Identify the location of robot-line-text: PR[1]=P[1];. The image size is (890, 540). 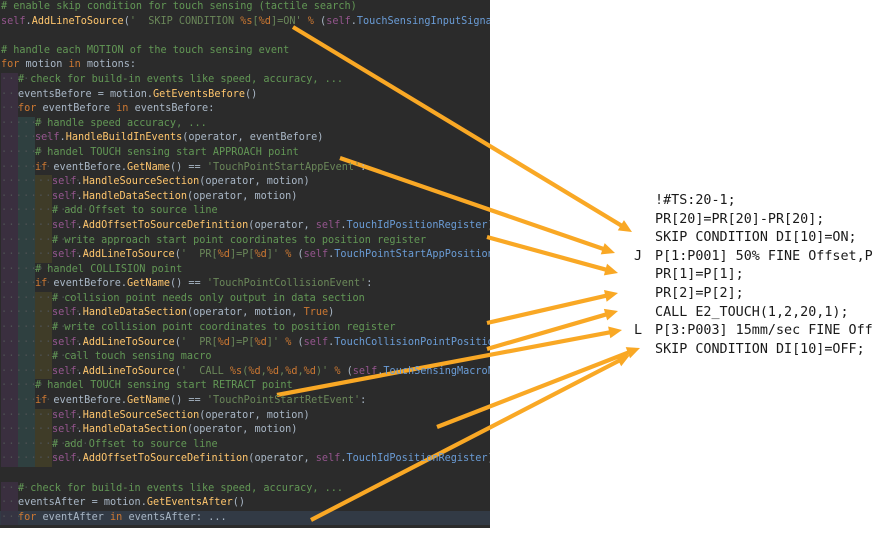
(695, 275).